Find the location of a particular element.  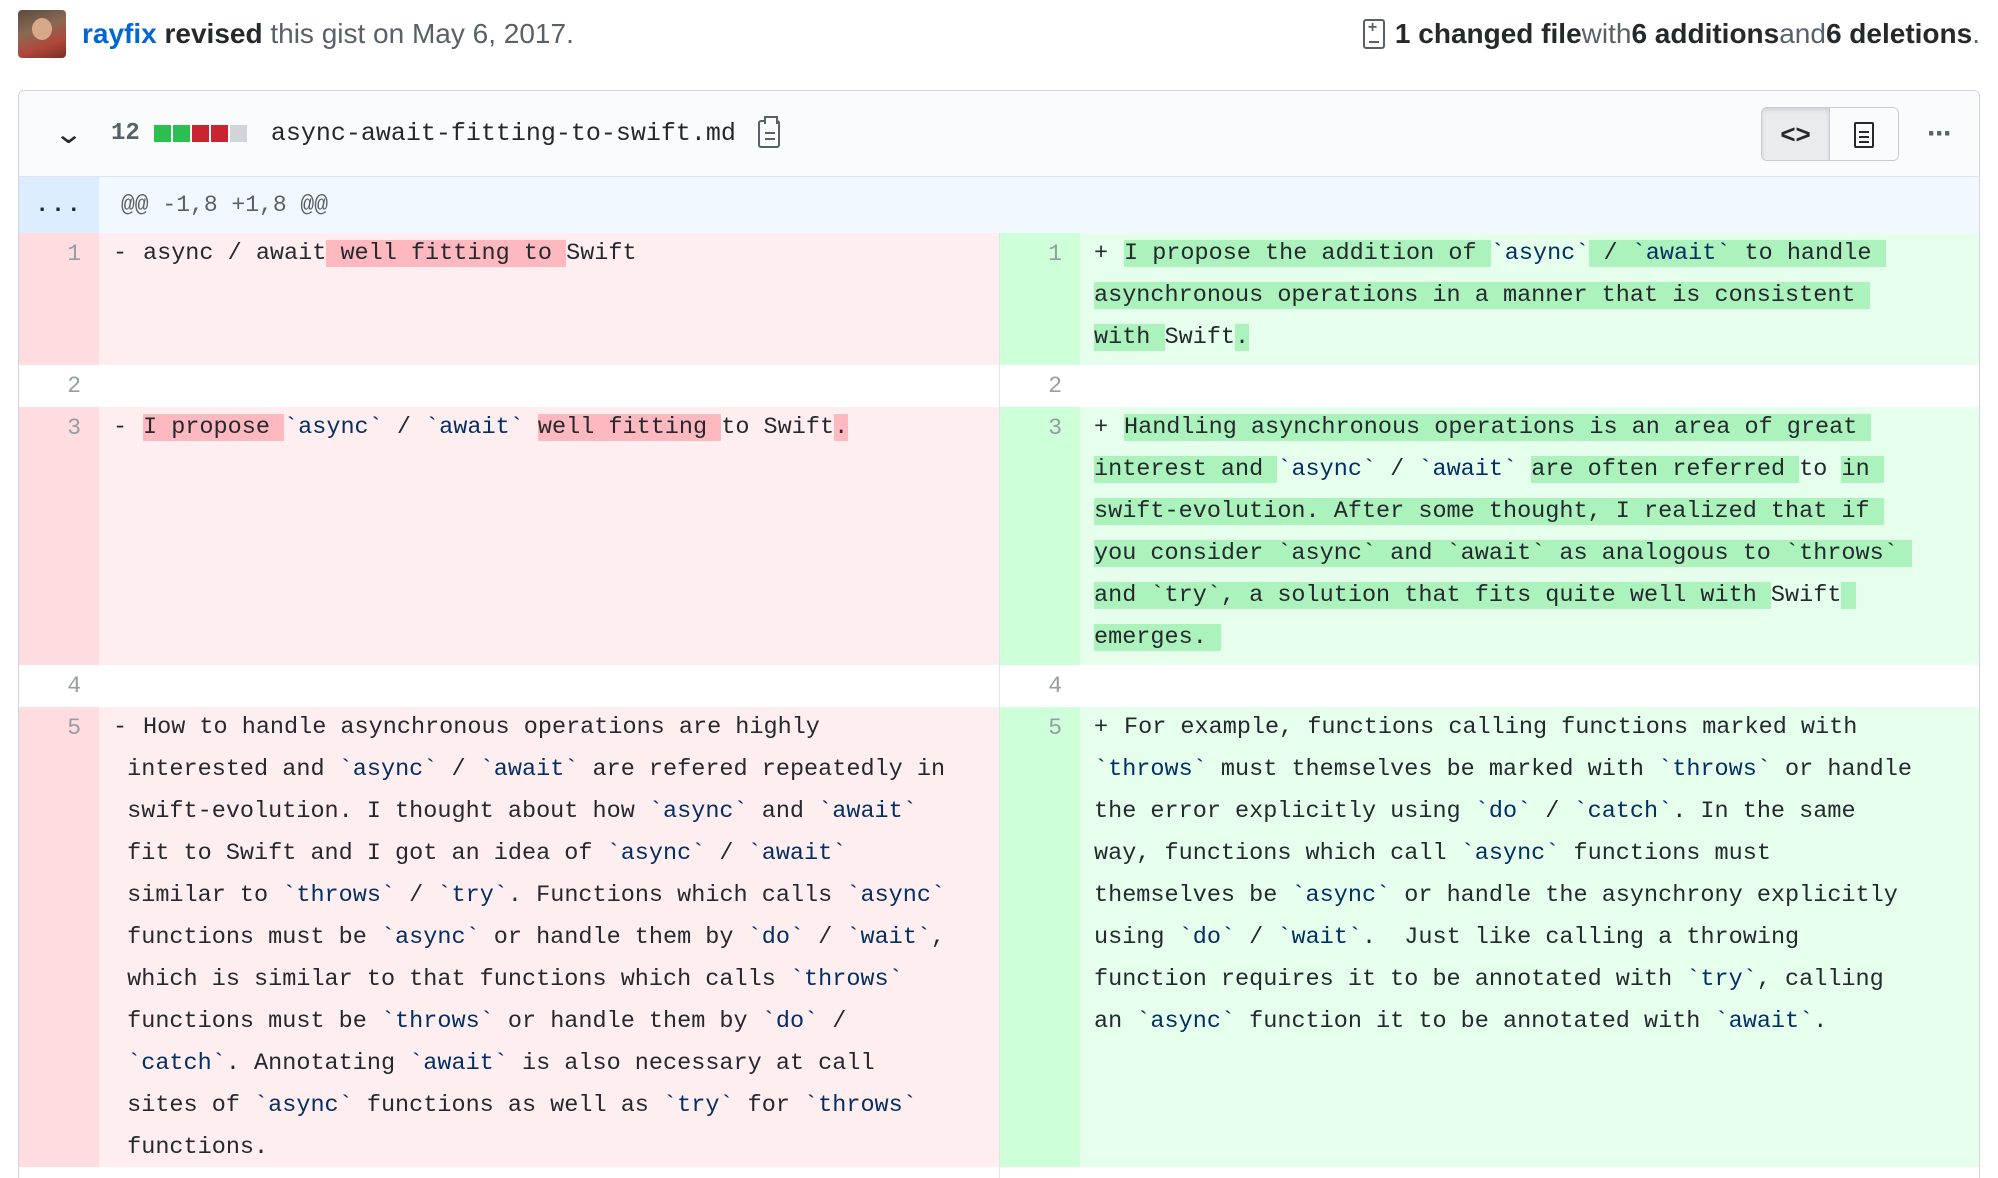

code-line: - async / await well fitting to Swift is located at coordinates (549, 299).